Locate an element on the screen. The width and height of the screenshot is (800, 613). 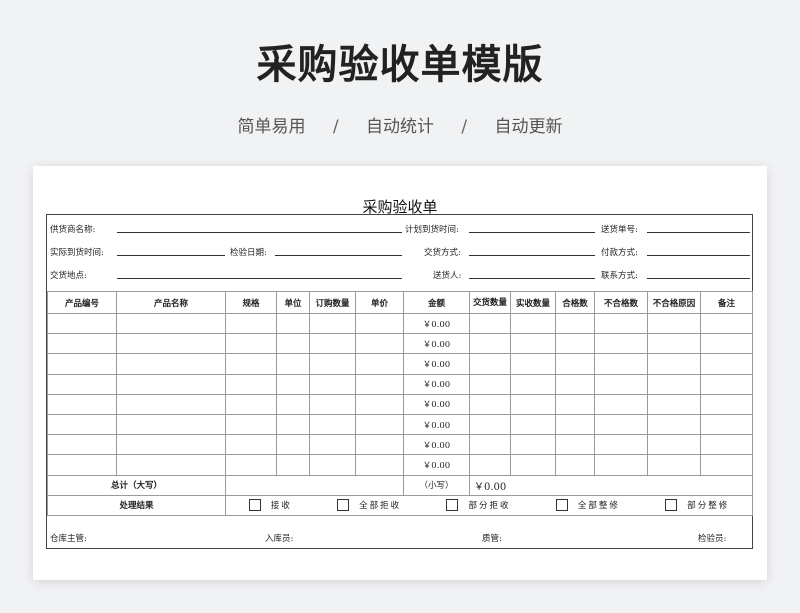
option-rework-all: 全部整修 is located at coordinates (587, 505).